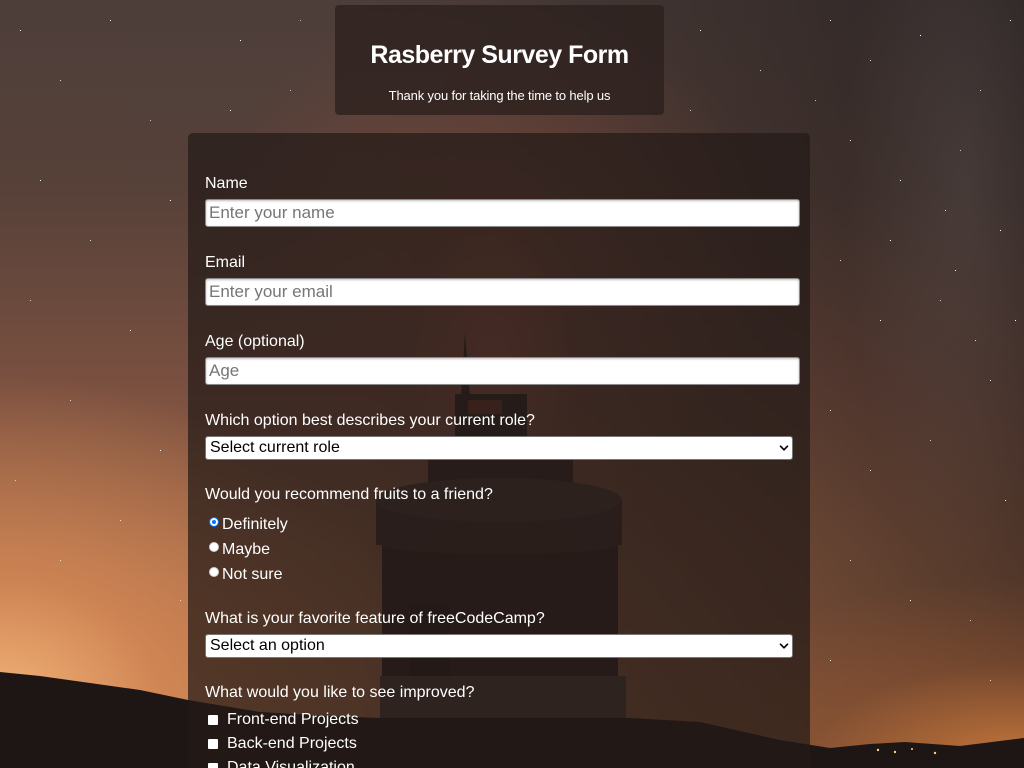 Image resolution: width=1024 pixels, height=768 pixels. I want to click on radio-definitely, so click(214, 522).